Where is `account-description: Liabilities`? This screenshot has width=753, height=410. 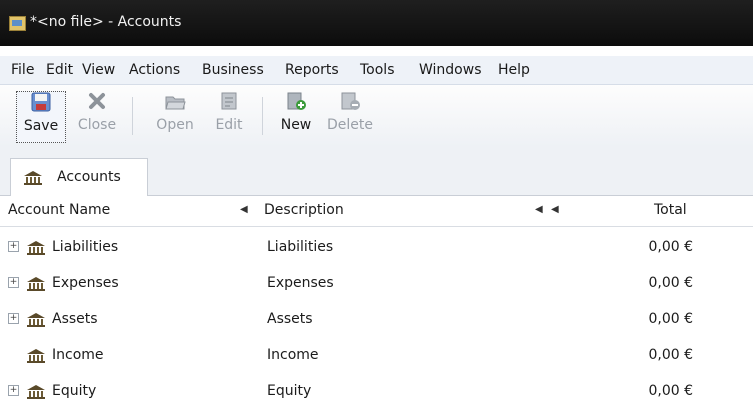 account-description: Liabilities is located at coordinates (300, 247).